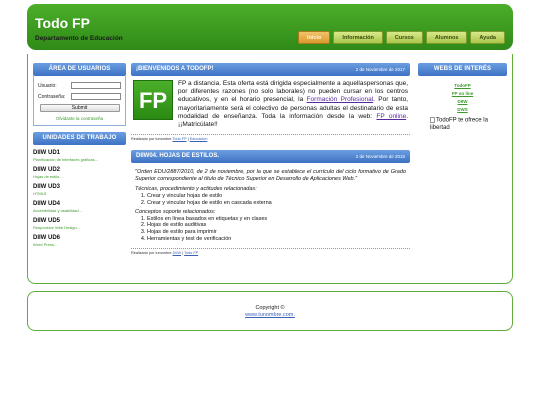  I want to click on users-area-title: ÁREA DE USUARIOS, so click(79, 69).